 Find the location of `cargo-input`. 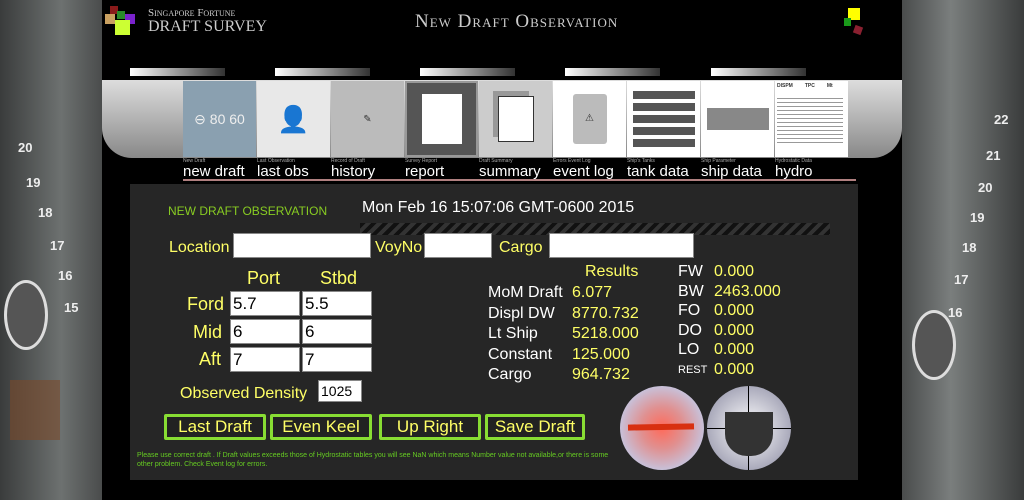

cargo-input is located at coordinates (621, 245).